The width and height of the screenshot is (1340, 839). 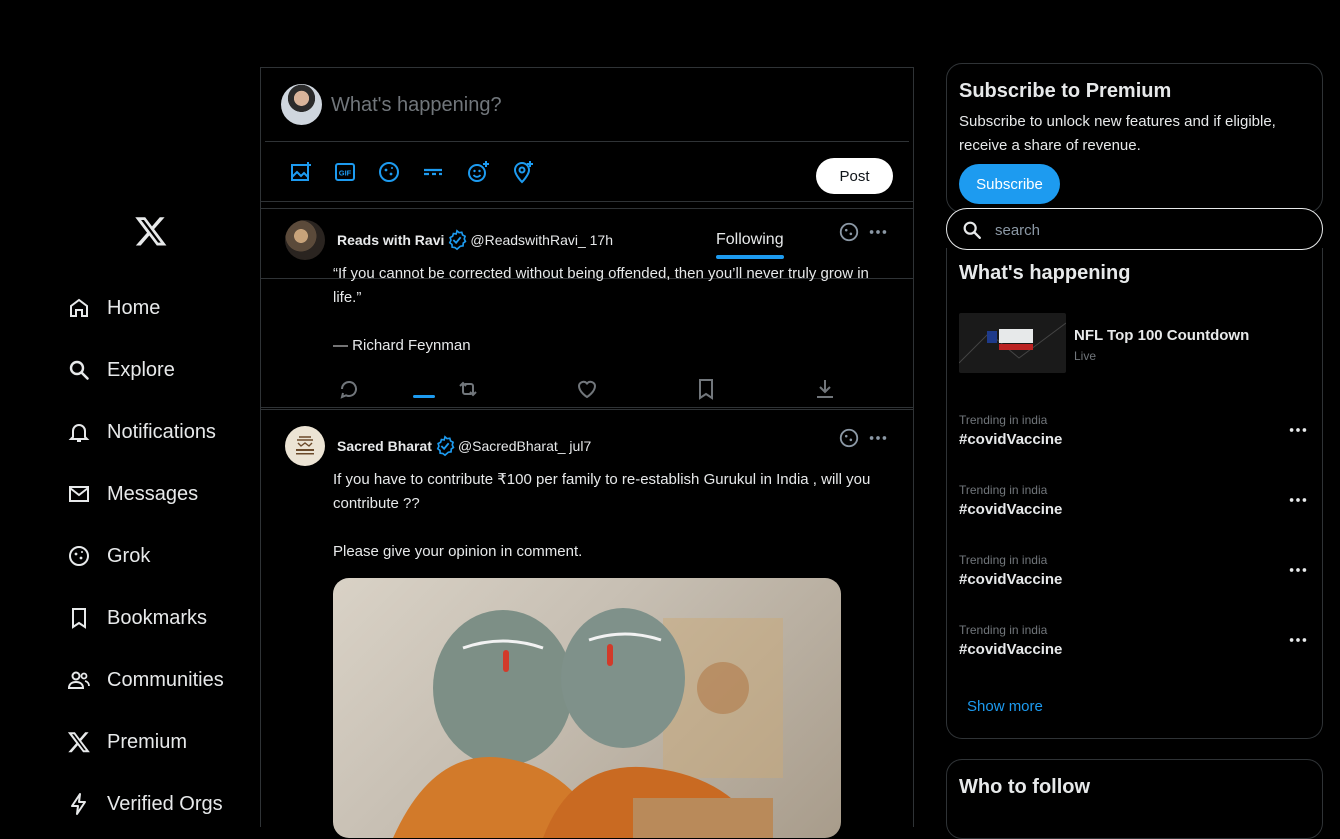 I want to click on people-icon, so click(x=79, y=680).